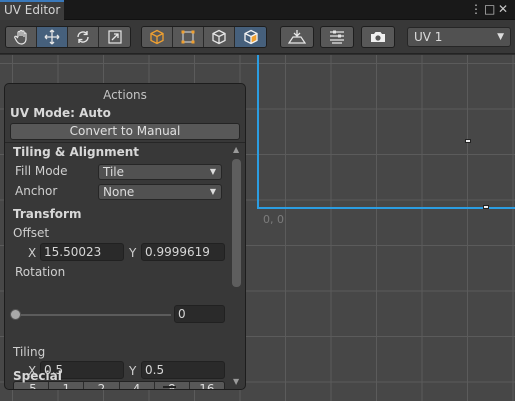  I want to click on tiling-y-label: Y, so click(133, 371).